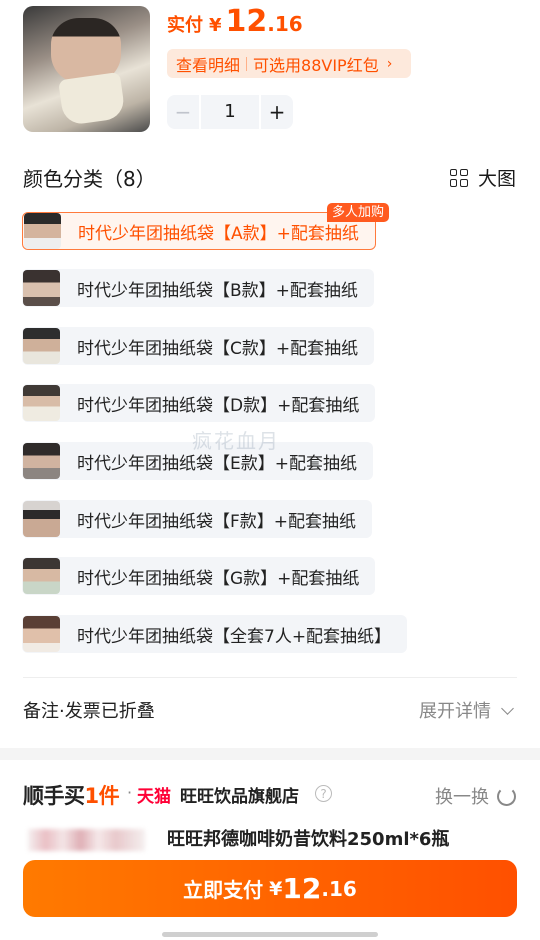  I want to click on price-currency: ¥, so click(215, 25).